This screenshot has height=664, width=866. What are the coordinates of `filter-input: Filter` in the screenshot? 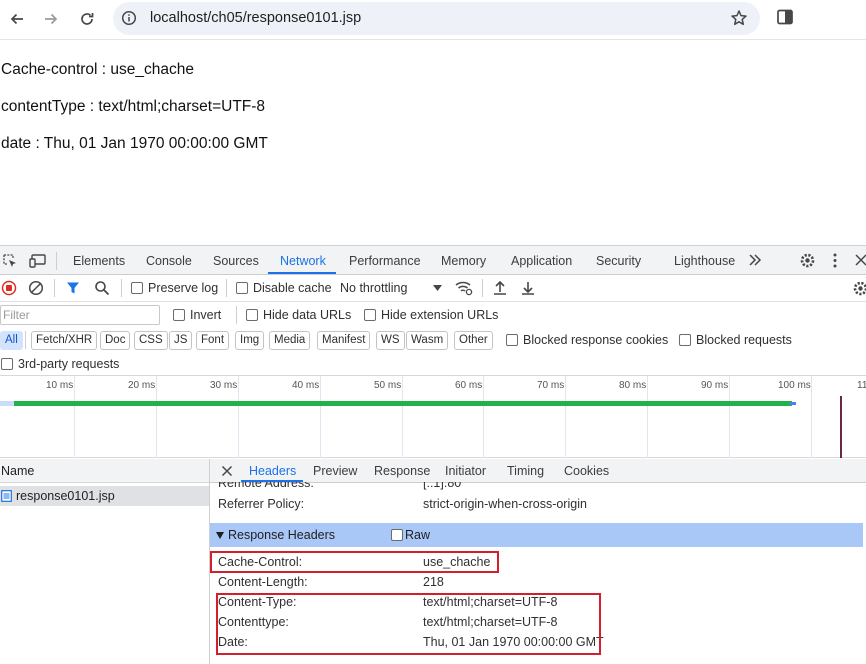 It's located at (80, 315).